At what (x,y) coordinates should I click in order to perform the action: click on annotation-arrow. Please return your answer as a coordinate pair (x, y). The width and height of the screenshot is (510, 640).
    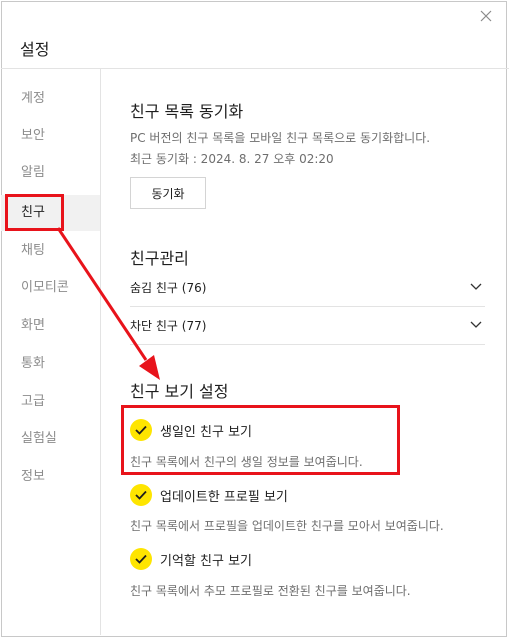
    Looking at the image, I should click on (108, 303).